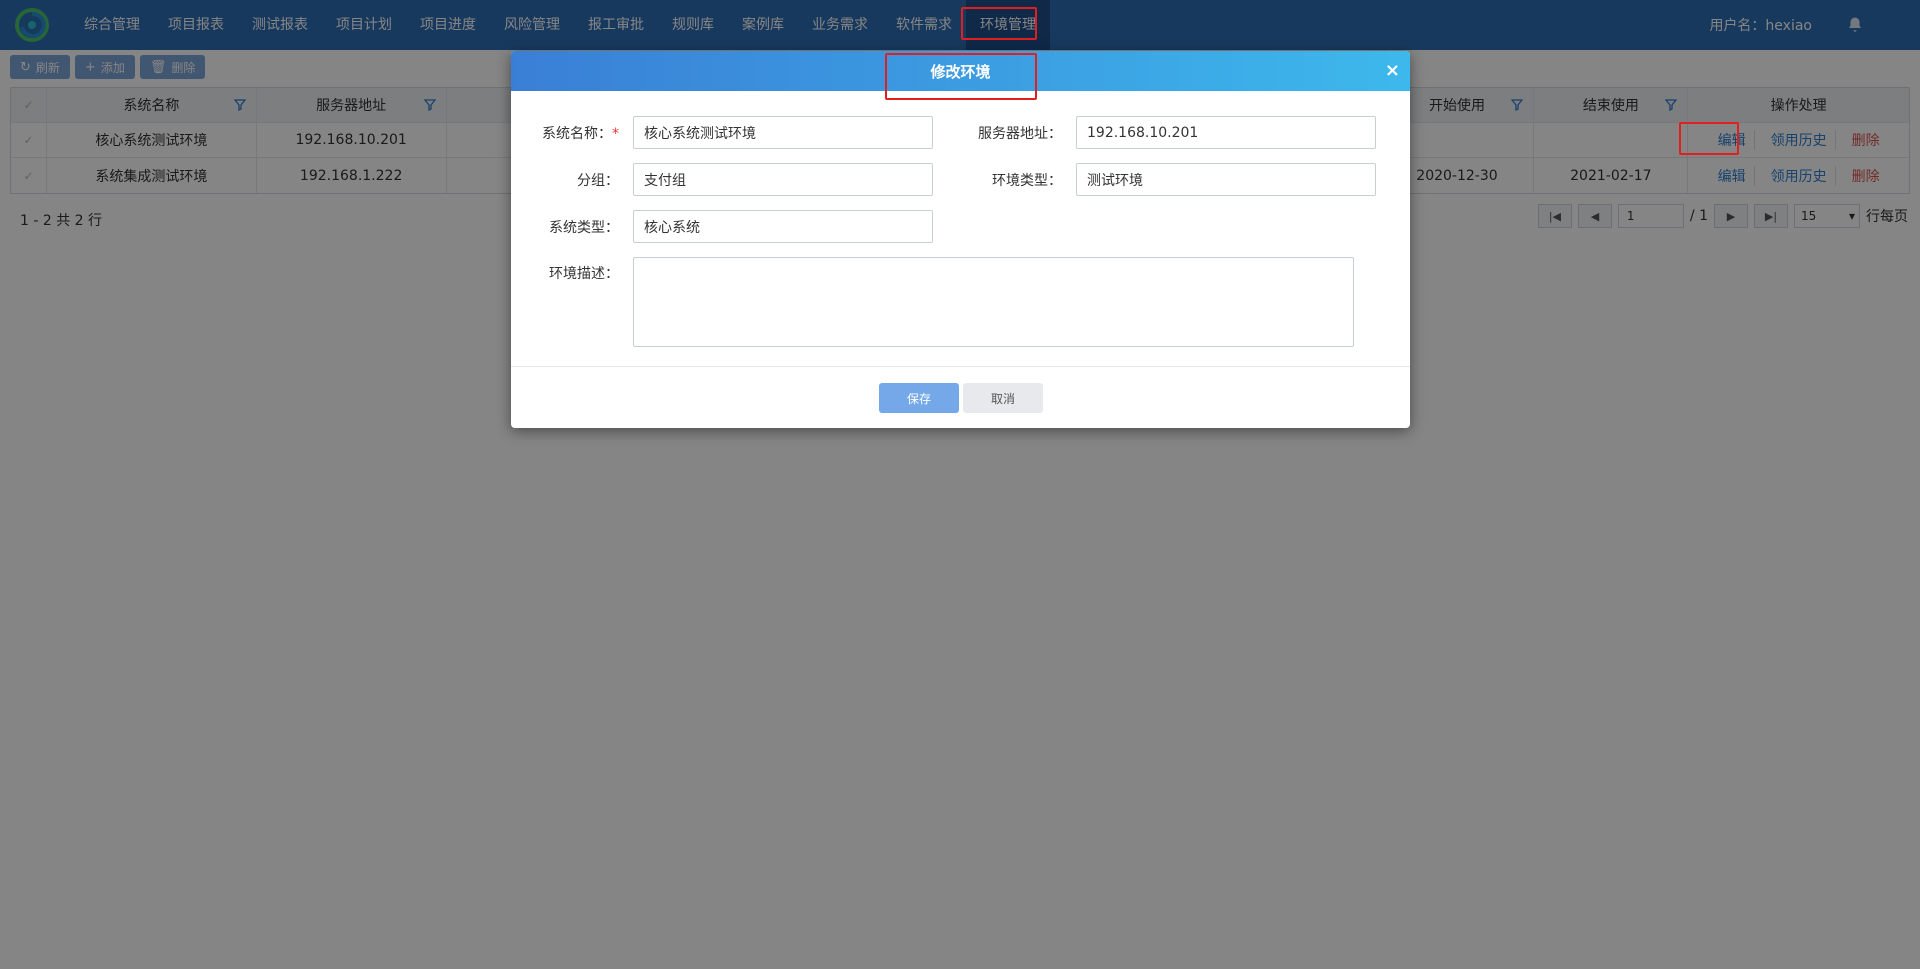  I want to click on field-env-type: 环境类型： 测试环境, so click(1171, 179).